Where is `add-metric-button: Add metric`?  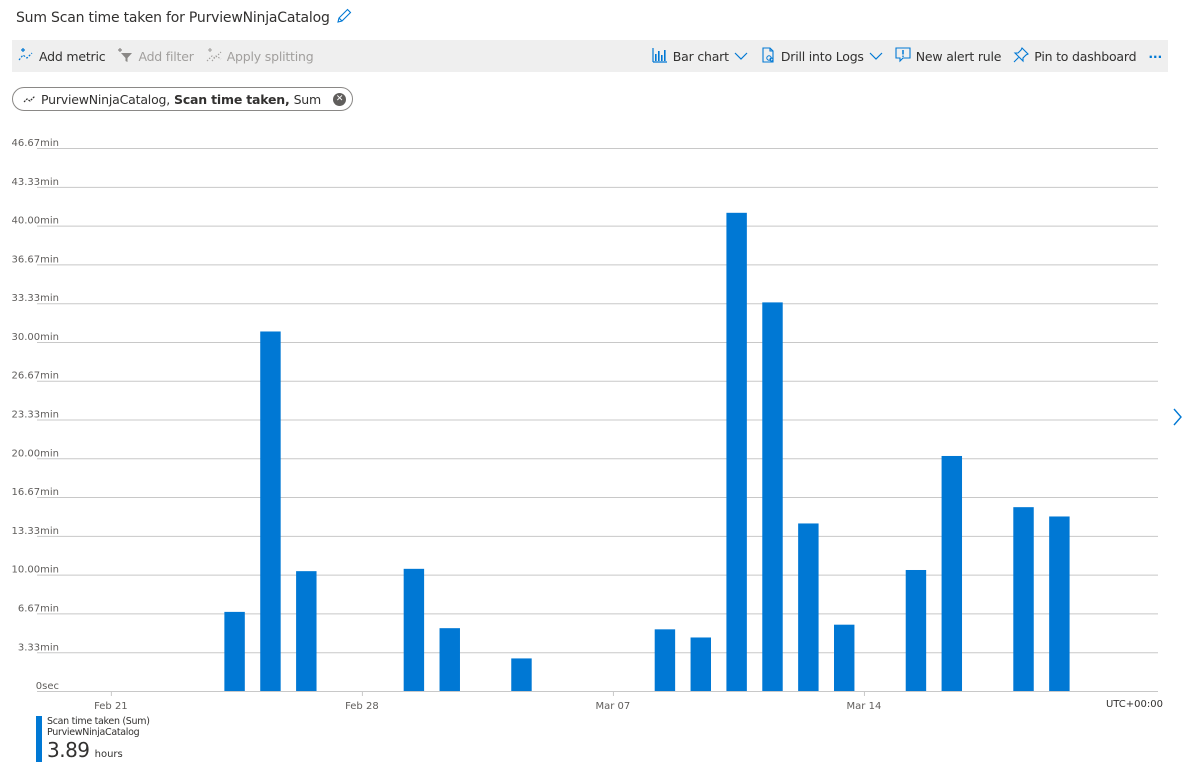 add-metric-button: Add metric is located at coordinates (61, 56).